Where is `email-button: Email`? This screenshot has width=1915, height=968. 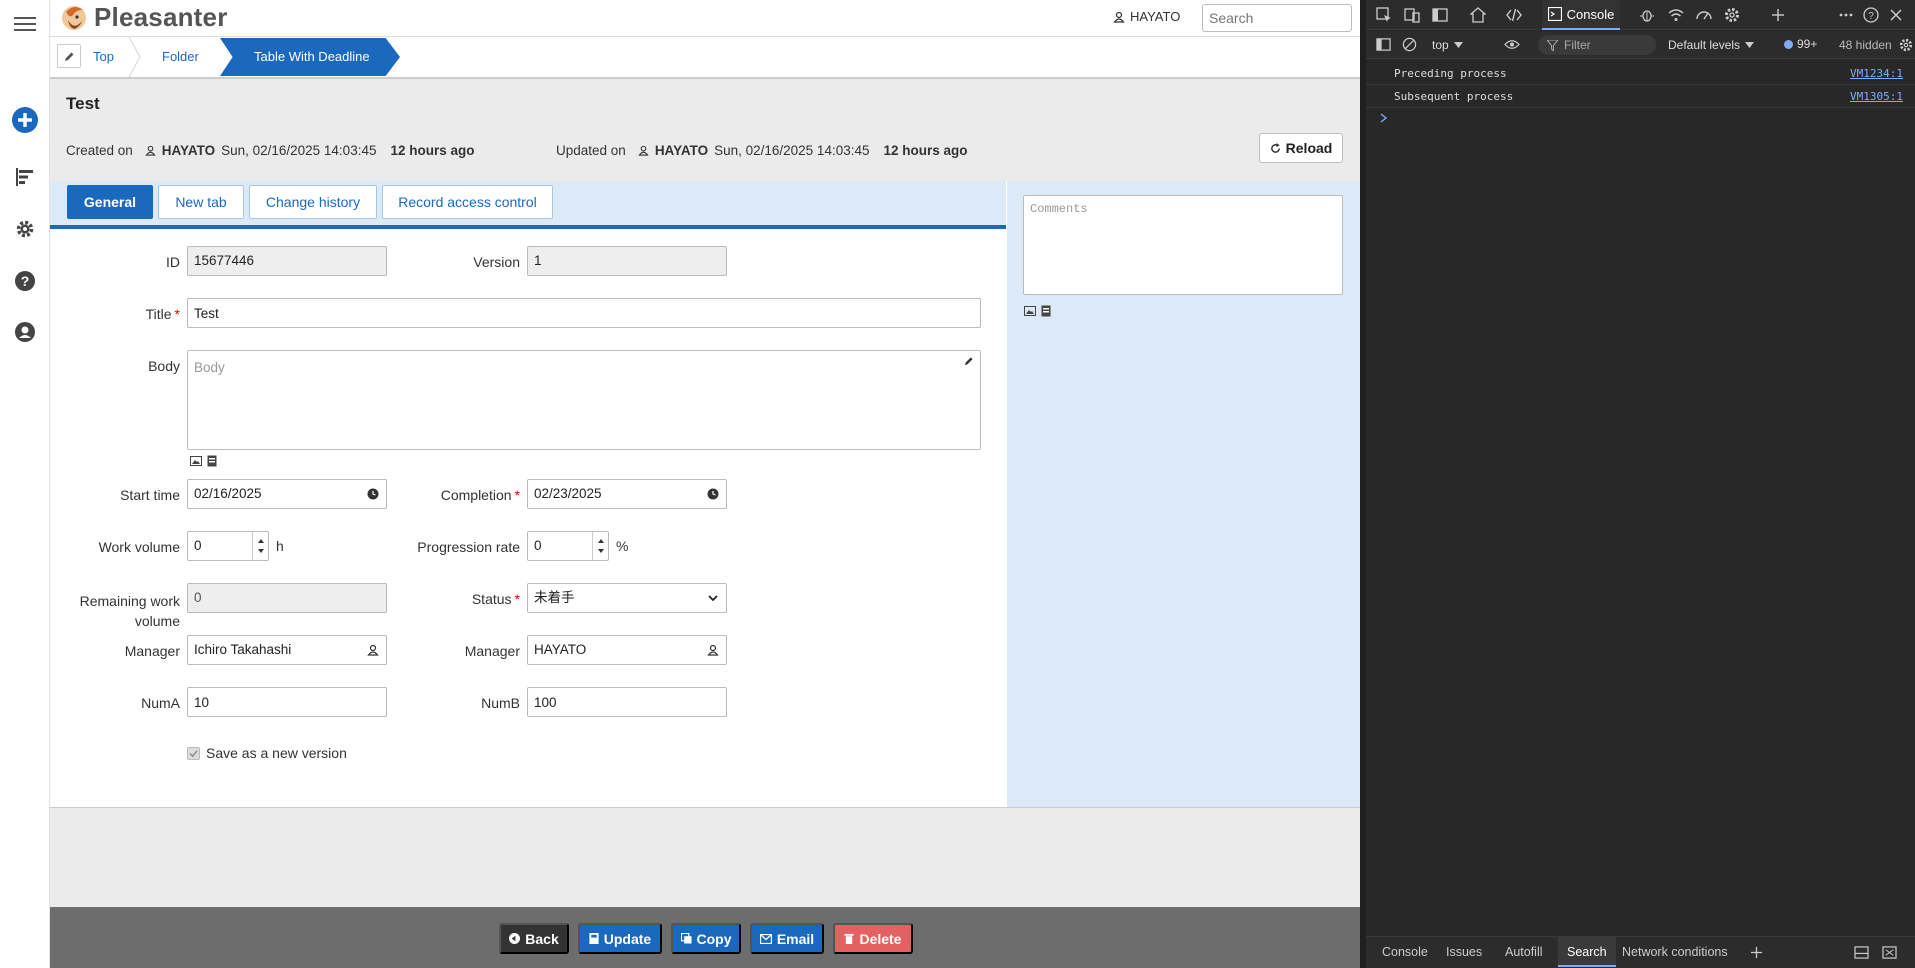
email-button: Email is located at coordinates (787, 938).